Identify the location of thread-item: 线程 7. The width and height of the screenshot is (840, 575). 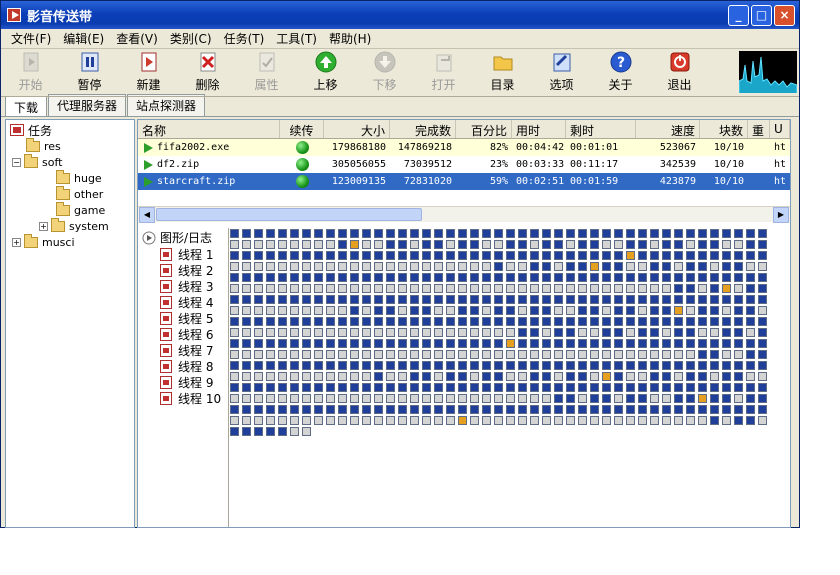
(186, 350).